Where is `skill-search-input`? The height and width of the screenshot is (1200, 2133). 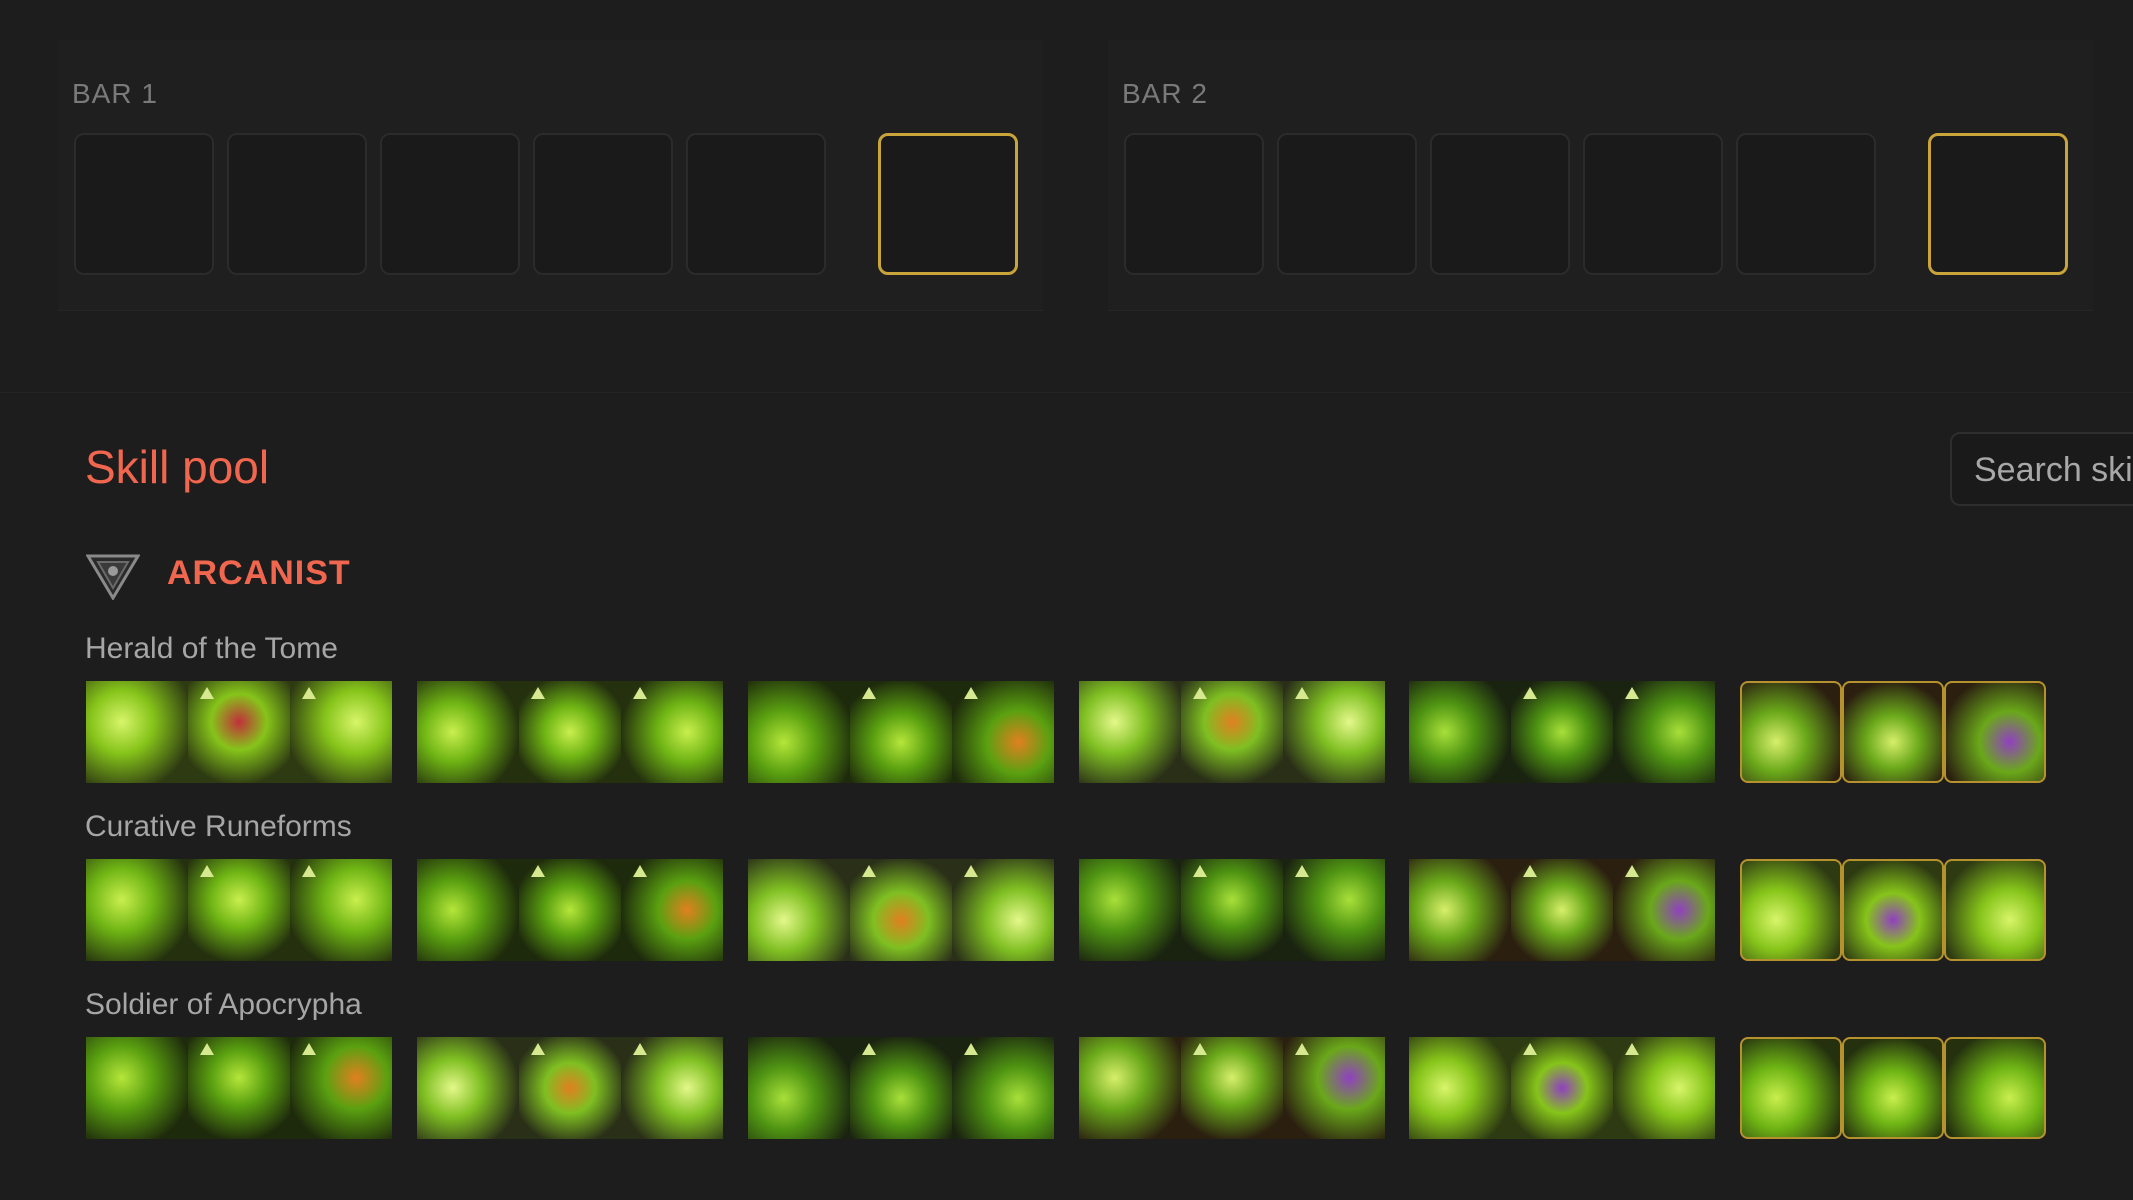 skill-search-input is located at coordinates (2052, 469).